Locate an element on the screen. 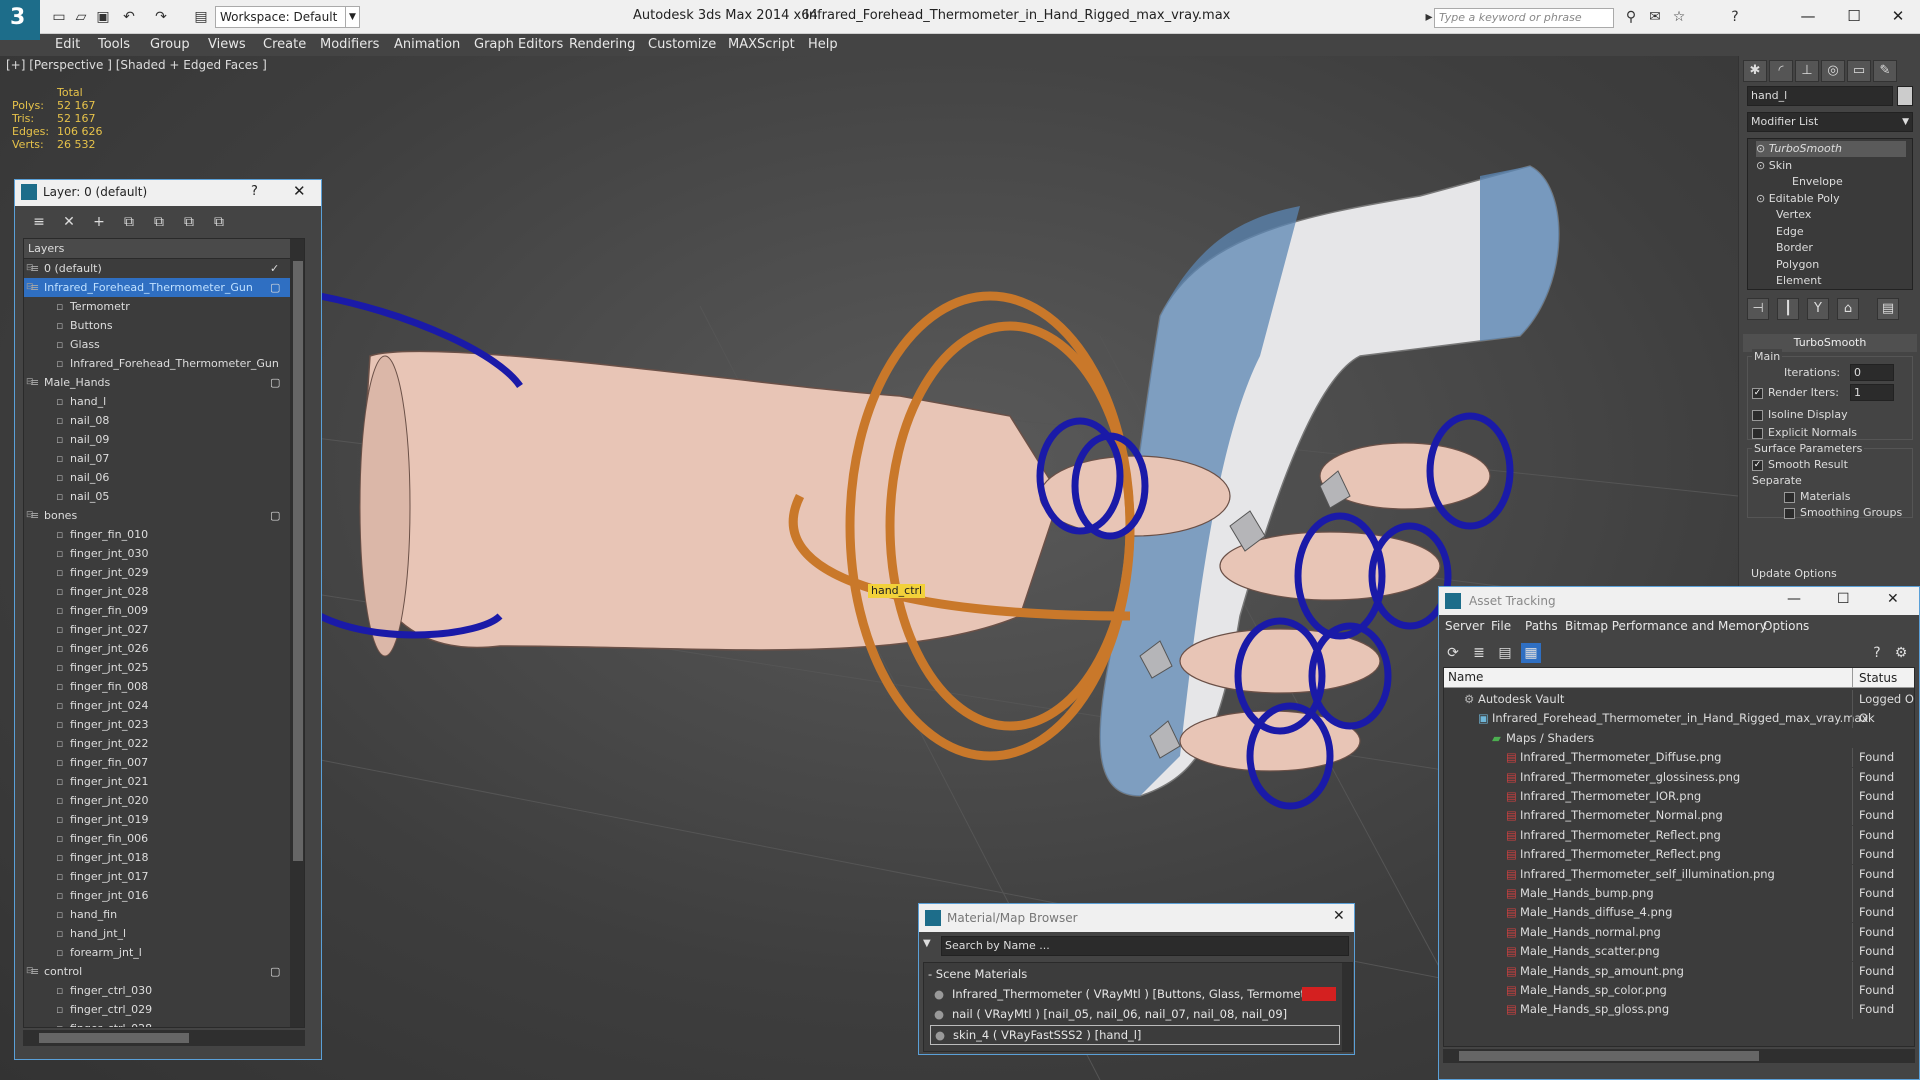 This screenshot has width=1920, height=1080. hide-layers-icon: ⧉ is located at coordinates (189, 222).